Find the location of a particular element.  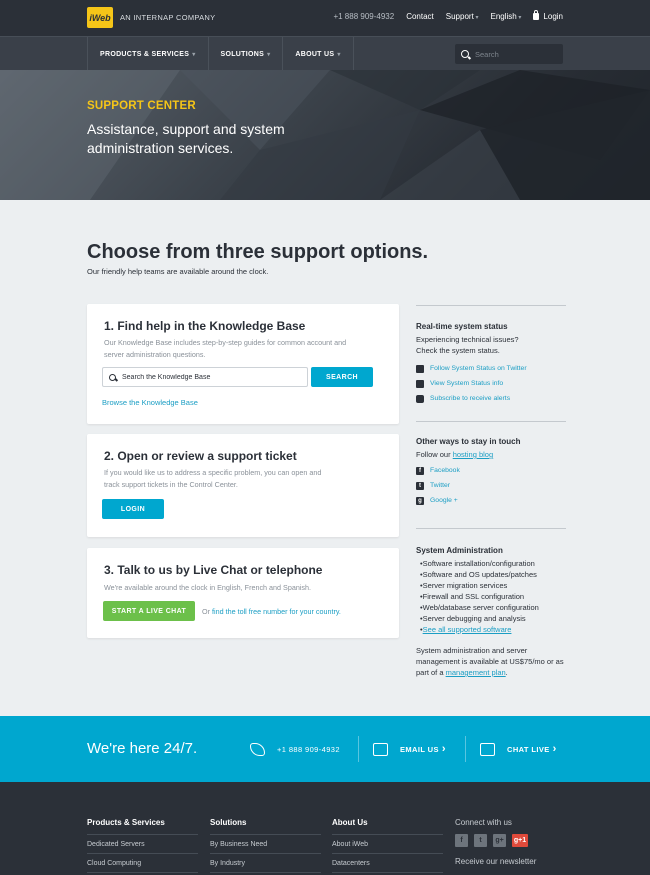

see-all-software-item: See all supported software is located at coordinates (491, 629).